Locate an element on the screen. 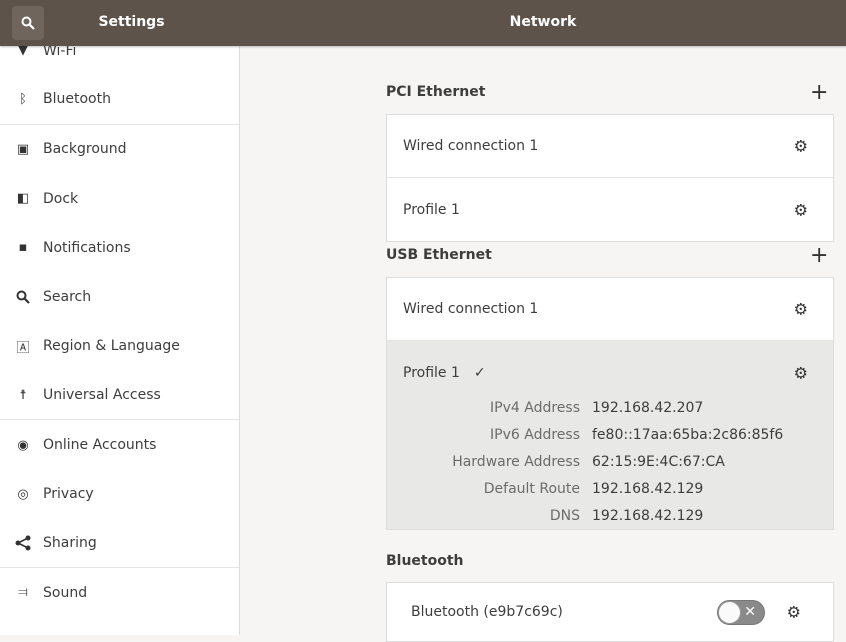 Image resolution: width=846 pixels, height=642 pixels. sidebar-item-label: Notifications is located at coordinates (87, 247).